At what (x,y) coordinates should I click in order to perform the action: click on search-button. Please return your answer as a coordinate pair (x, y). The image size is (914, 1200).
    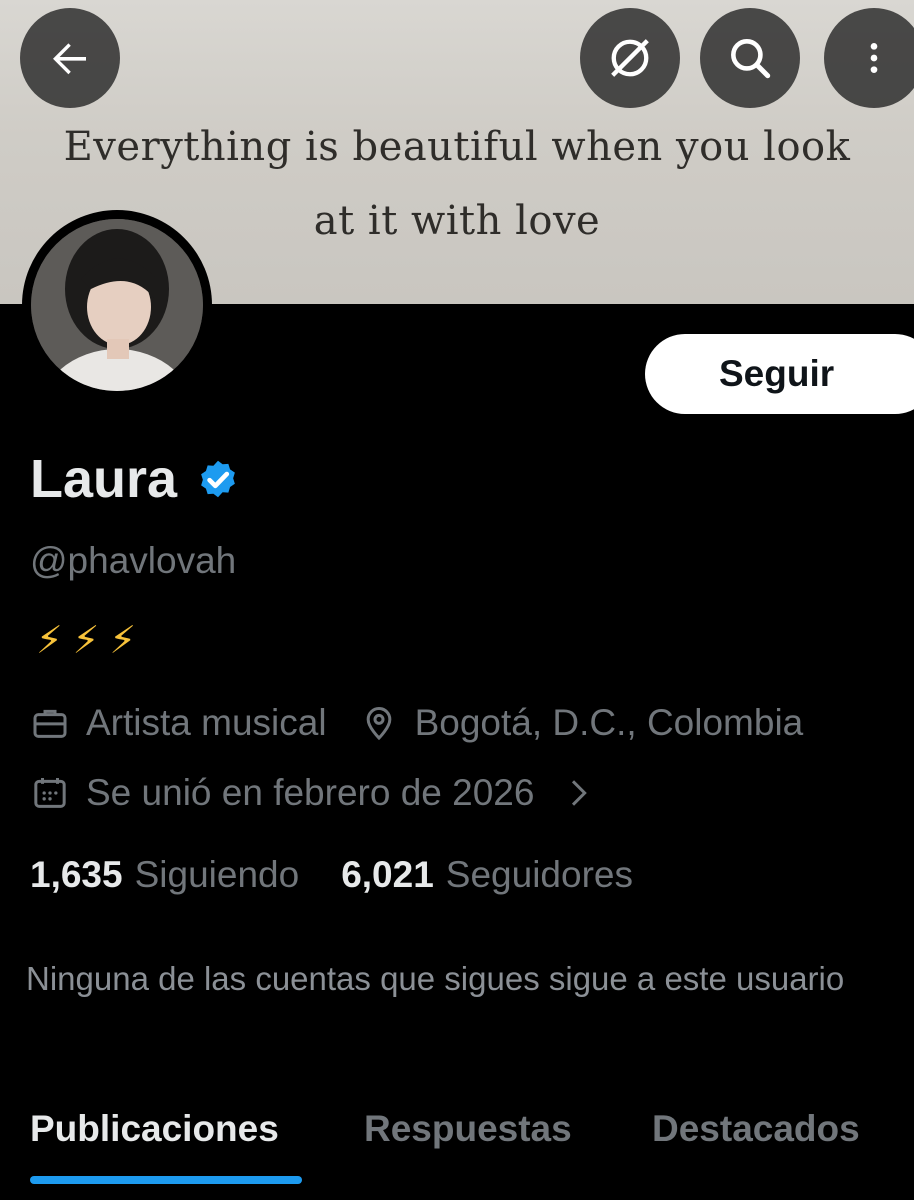
    Looking at the image, I should click on (750, 58).